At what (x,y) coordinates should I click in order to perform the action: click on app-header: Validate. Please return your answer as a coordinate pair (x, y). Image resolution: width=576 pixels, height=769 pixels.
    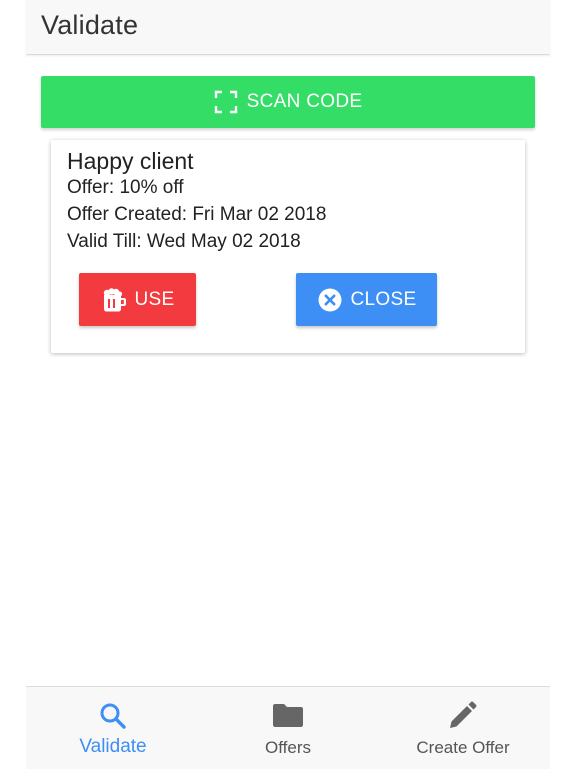
    Looking at the image, I should click on (288, 27).